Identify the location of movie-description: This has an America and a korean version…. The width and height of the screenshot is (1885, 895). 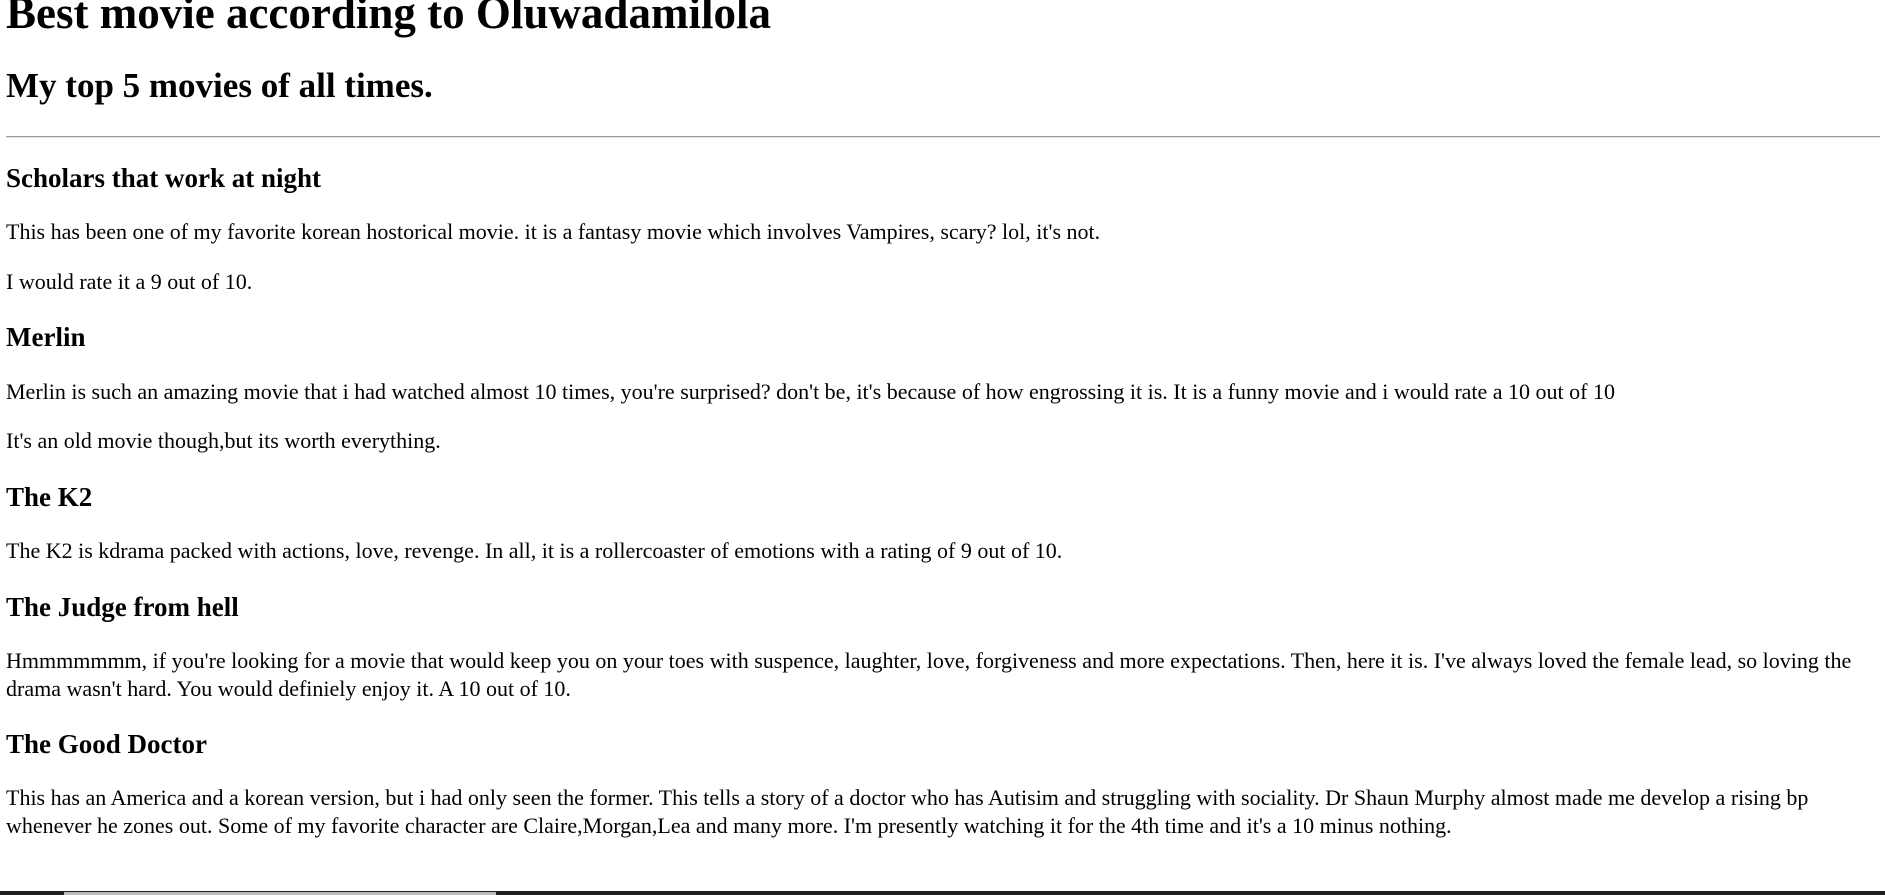
(907, 811).